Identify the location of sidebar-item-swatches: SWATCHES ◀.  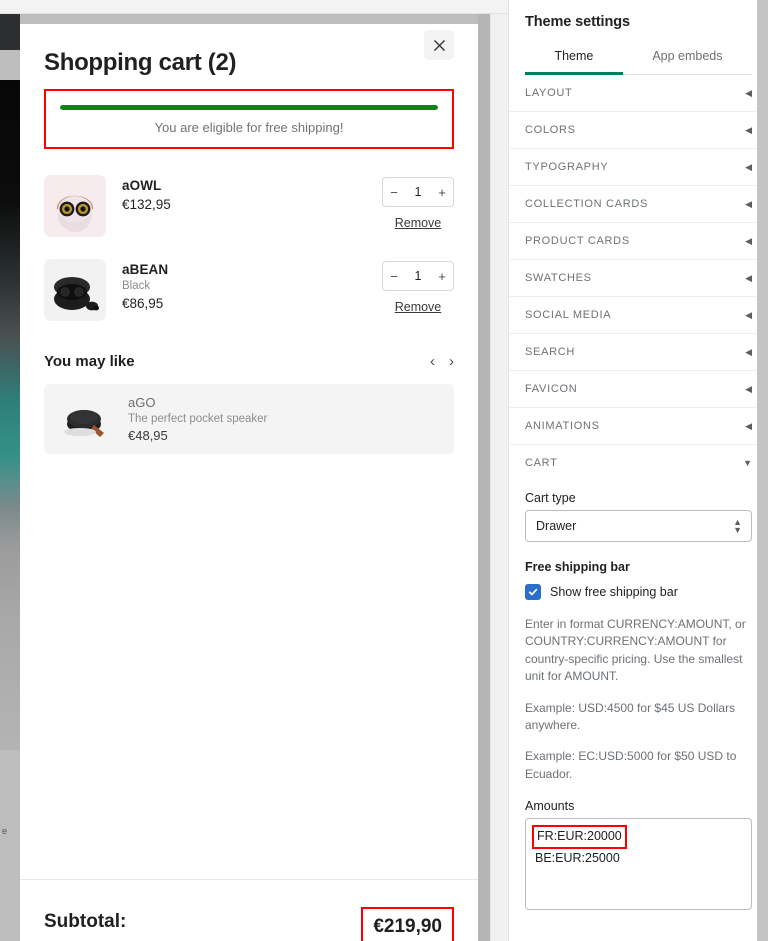
(638, 278).